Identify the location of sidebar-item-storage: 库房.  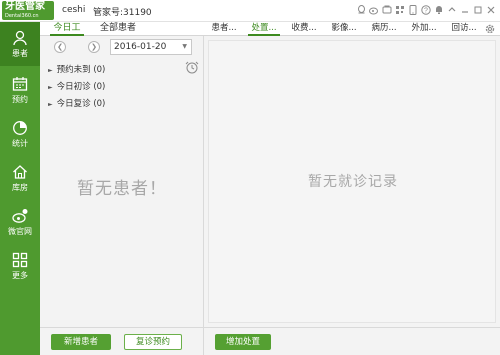
(20, 178).